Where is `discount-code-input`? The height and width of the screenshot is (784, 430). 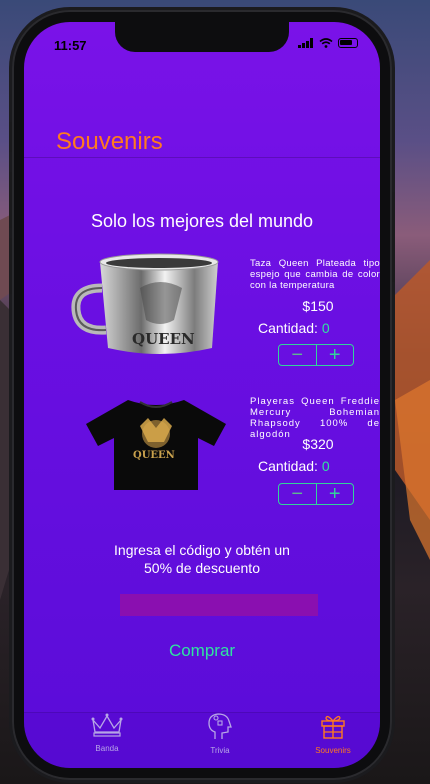
discount-code-input is located at coordinates (219, 605).